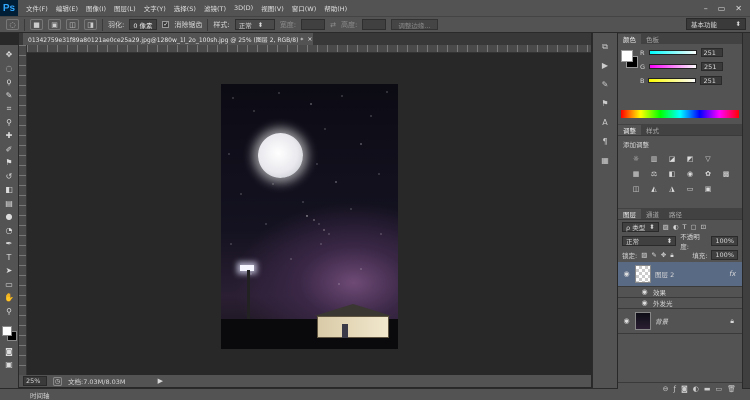 The width and height of the screenshot is (750, 400). I want to click on threshold-icon: ◮, so click(672, 189).